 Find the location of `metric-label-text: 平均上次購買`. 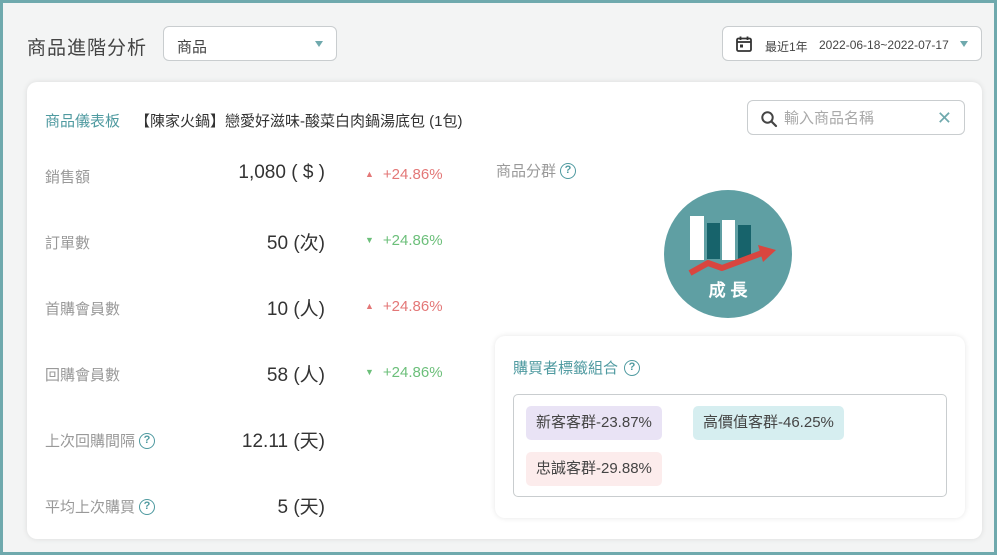

metric-label-text: 平均上次購買 is located at coordinates (90, 507).